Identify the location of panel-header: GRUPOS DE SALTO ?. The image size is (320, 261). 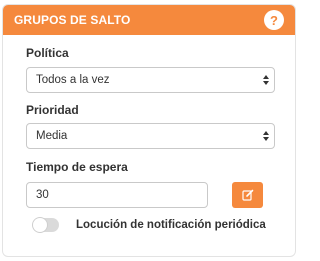
(149, 20).